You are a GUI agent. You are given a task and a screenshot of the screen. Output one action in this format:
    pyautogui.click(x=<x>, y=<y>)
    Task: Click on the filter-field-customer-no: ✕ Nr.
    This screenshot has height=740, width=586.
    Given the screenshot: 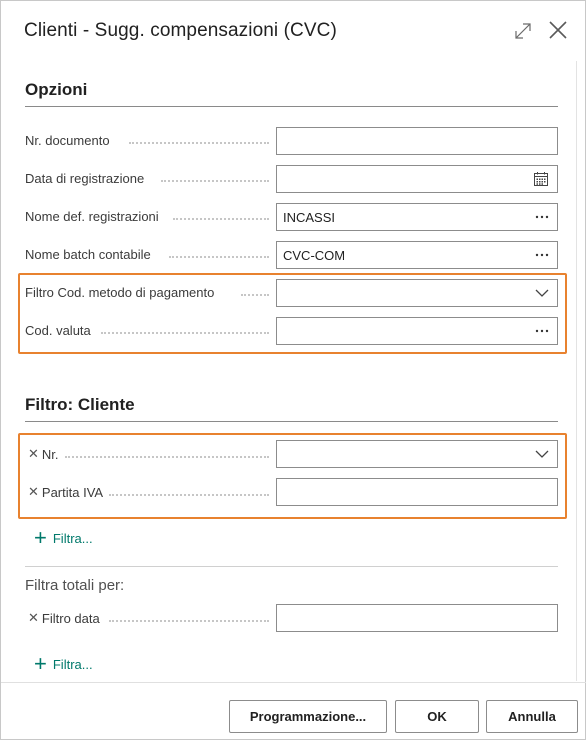 What is the action you would take?
    pyautogui.click(x=42, y=454)
    